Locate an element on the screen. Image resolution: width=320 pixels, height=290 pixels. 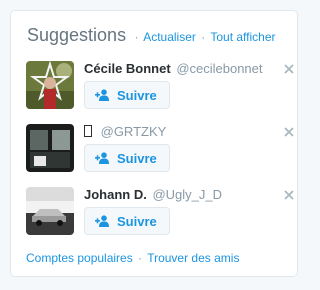
suggestions-title: Suggestions is located at coordinates (77, 35).